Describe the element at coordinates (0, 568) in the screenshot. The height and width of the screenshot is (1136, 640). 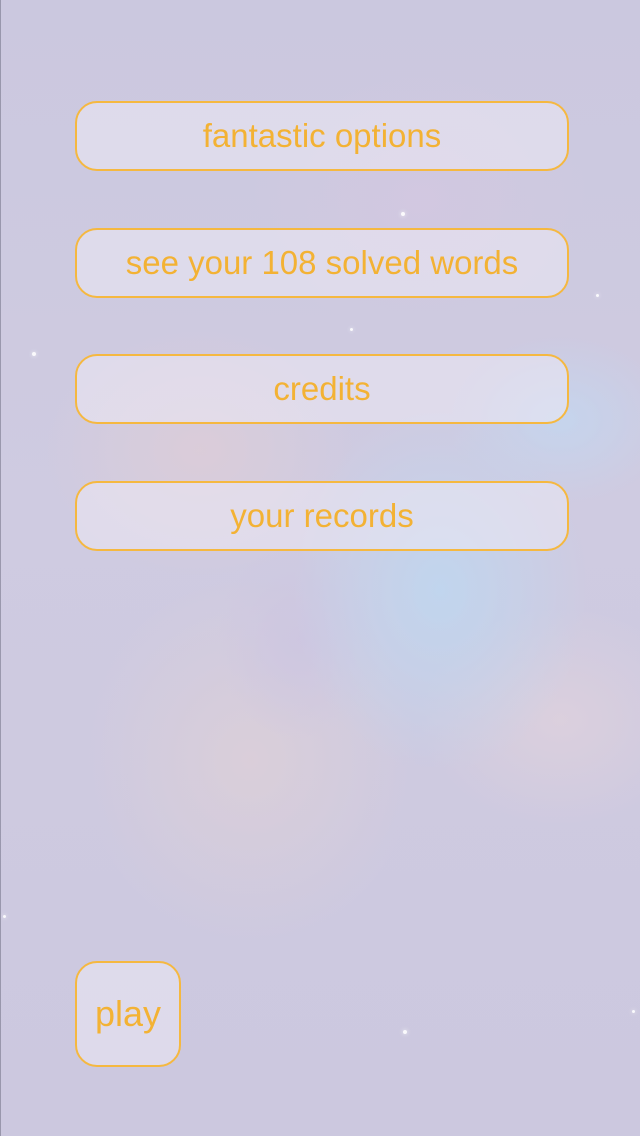
I see `left-edge-divider` at that location.